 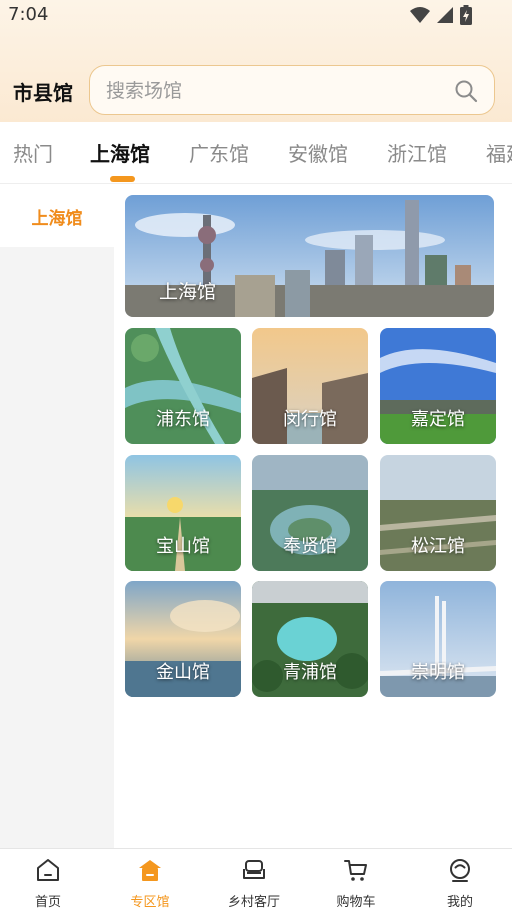 What do you see at coordinates (318, 152) in the screenshot?
I see `tab-anhui: 安徽馆` at bounding box center [318, 152].